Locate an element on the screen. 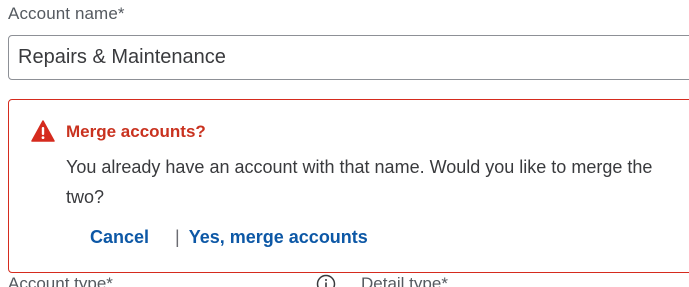 The height and width of the screenshot is (287, 689). alert-title: Merge accounts? is located at coordinates (136, 131).